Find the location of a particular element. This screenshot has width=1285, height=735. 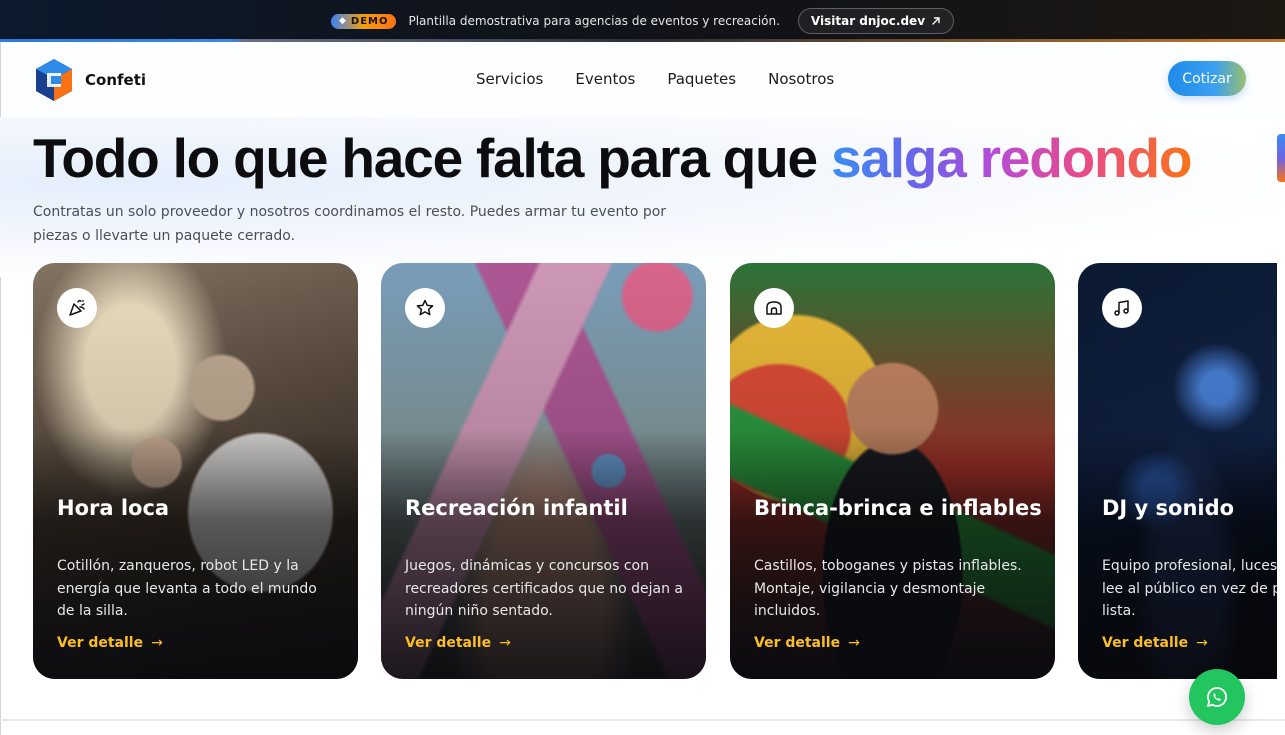

visit-site-button: Visitar dnjoc.dev is located at coordinates (876, 21).